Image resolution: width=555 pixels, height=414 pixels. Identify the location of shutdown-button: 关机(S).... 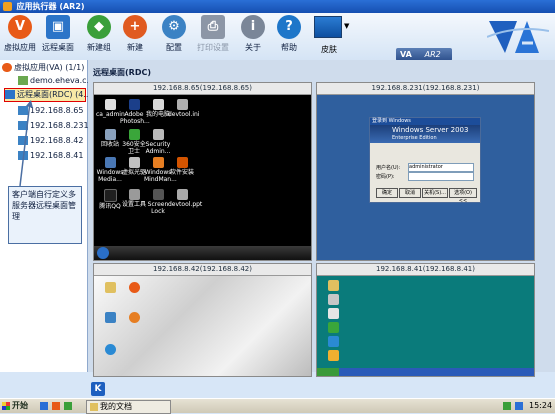
(435, 193).